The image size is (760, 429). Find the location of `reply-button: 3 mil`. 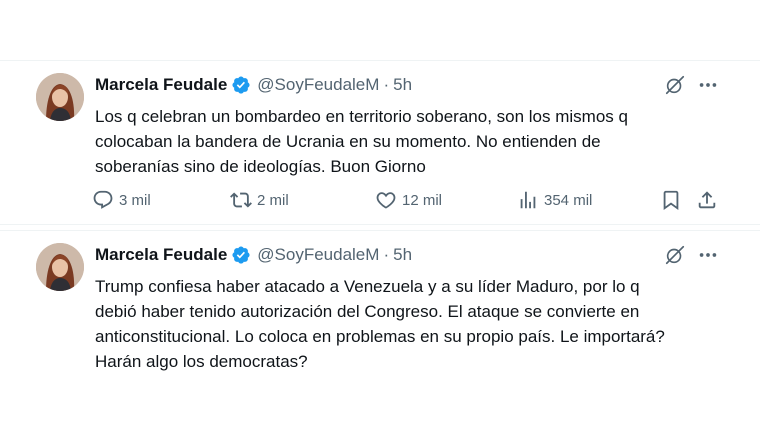

reply-button: 3 mil is located at coordinates (121, 200).